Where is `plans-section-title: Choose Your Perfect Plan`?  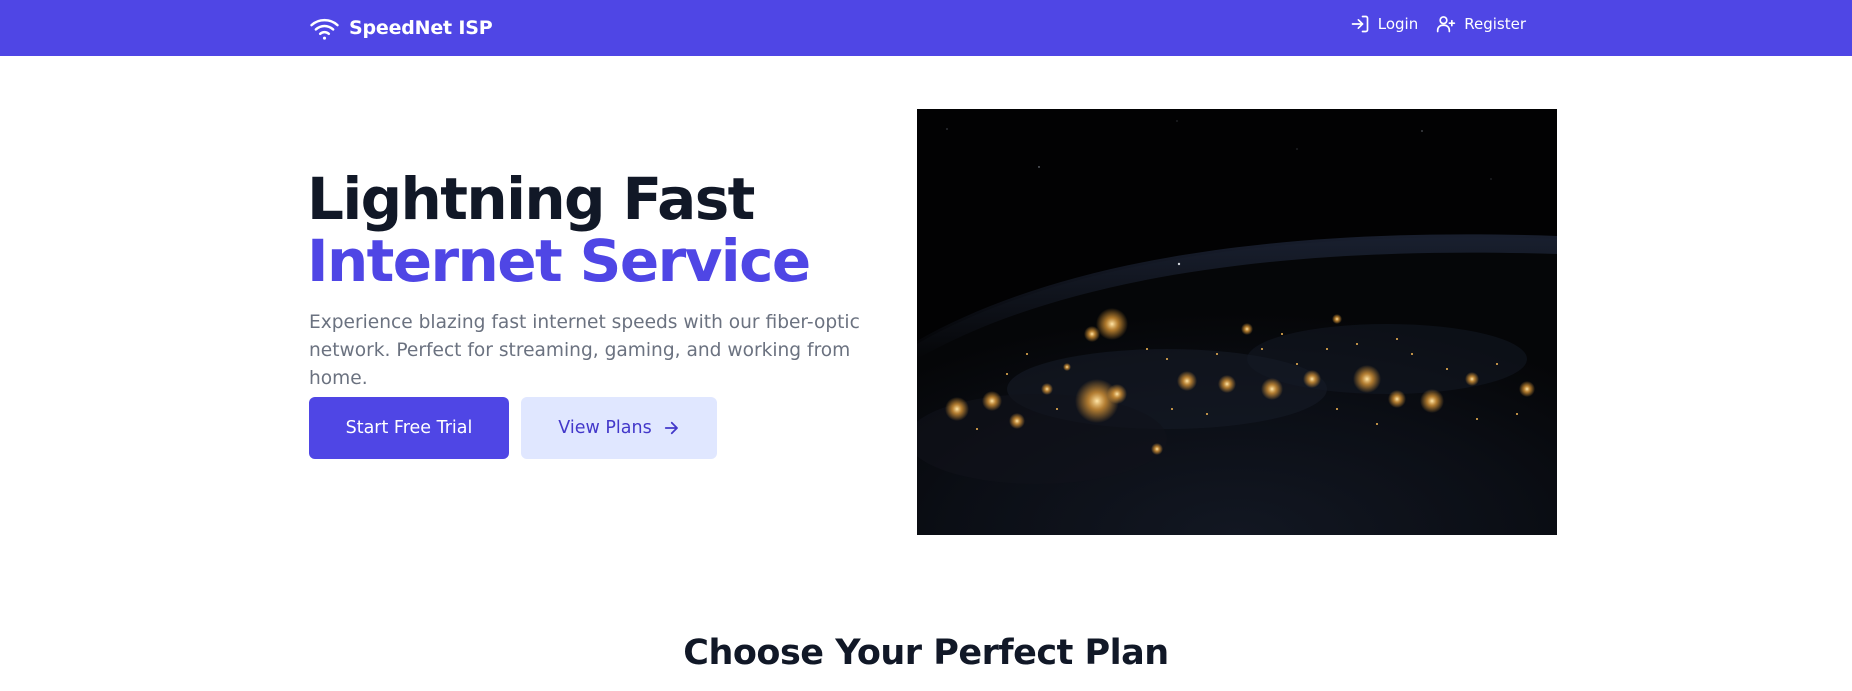
plans-section-title: Choose Your Perfect Plan is located at coordinates (926, 653).